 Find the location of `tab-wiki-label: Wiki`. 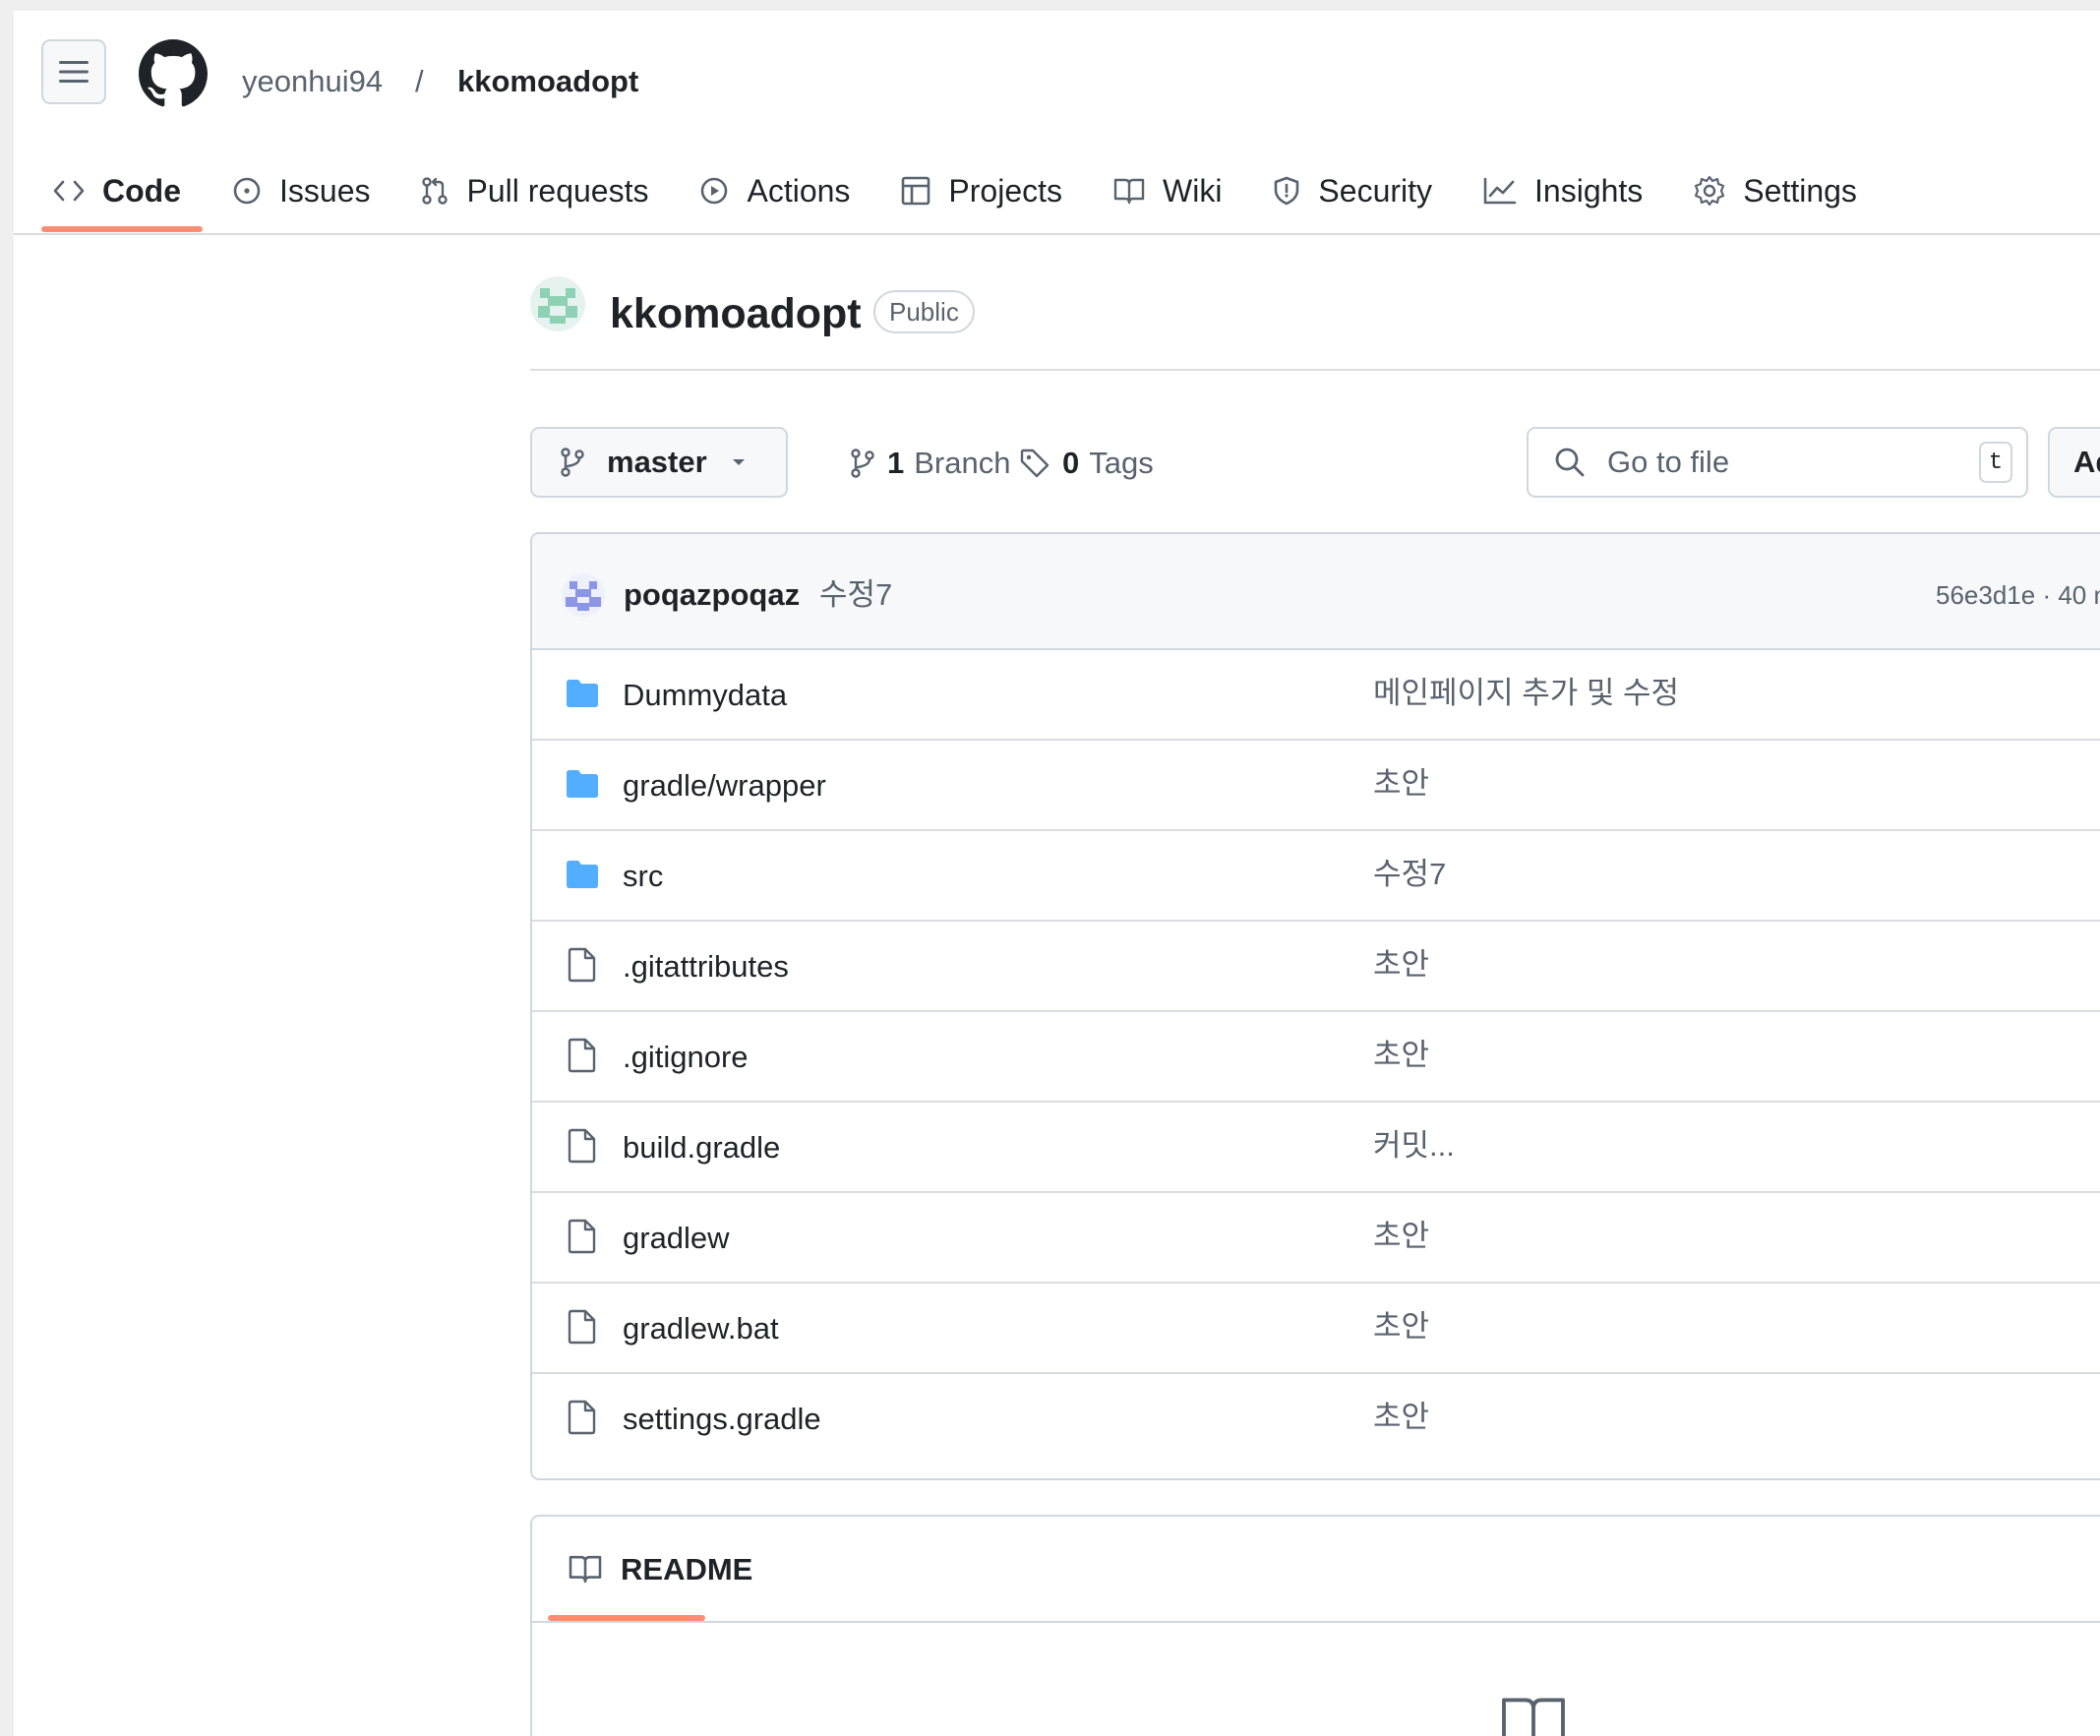

tab-wiki-label: Wiki is located at coordinates (1193, 190).